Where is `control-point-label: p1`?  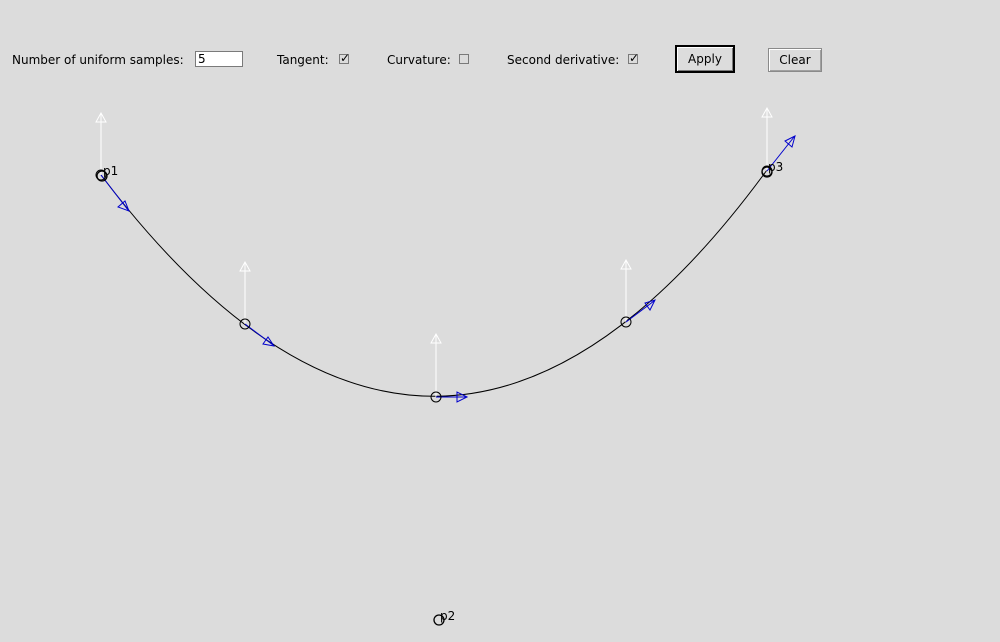
control-point-label: p1 is located at coordinates (110, 171).